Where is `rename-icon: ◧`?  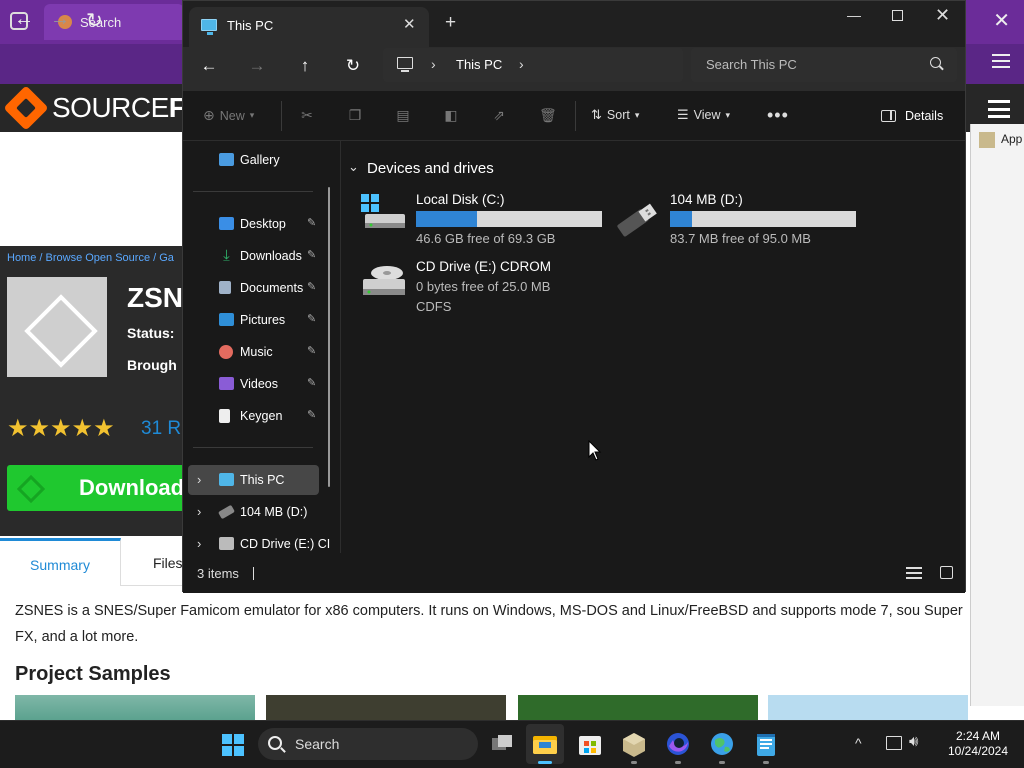 rename-icon: ◧ is located at coordinates (451, 115).